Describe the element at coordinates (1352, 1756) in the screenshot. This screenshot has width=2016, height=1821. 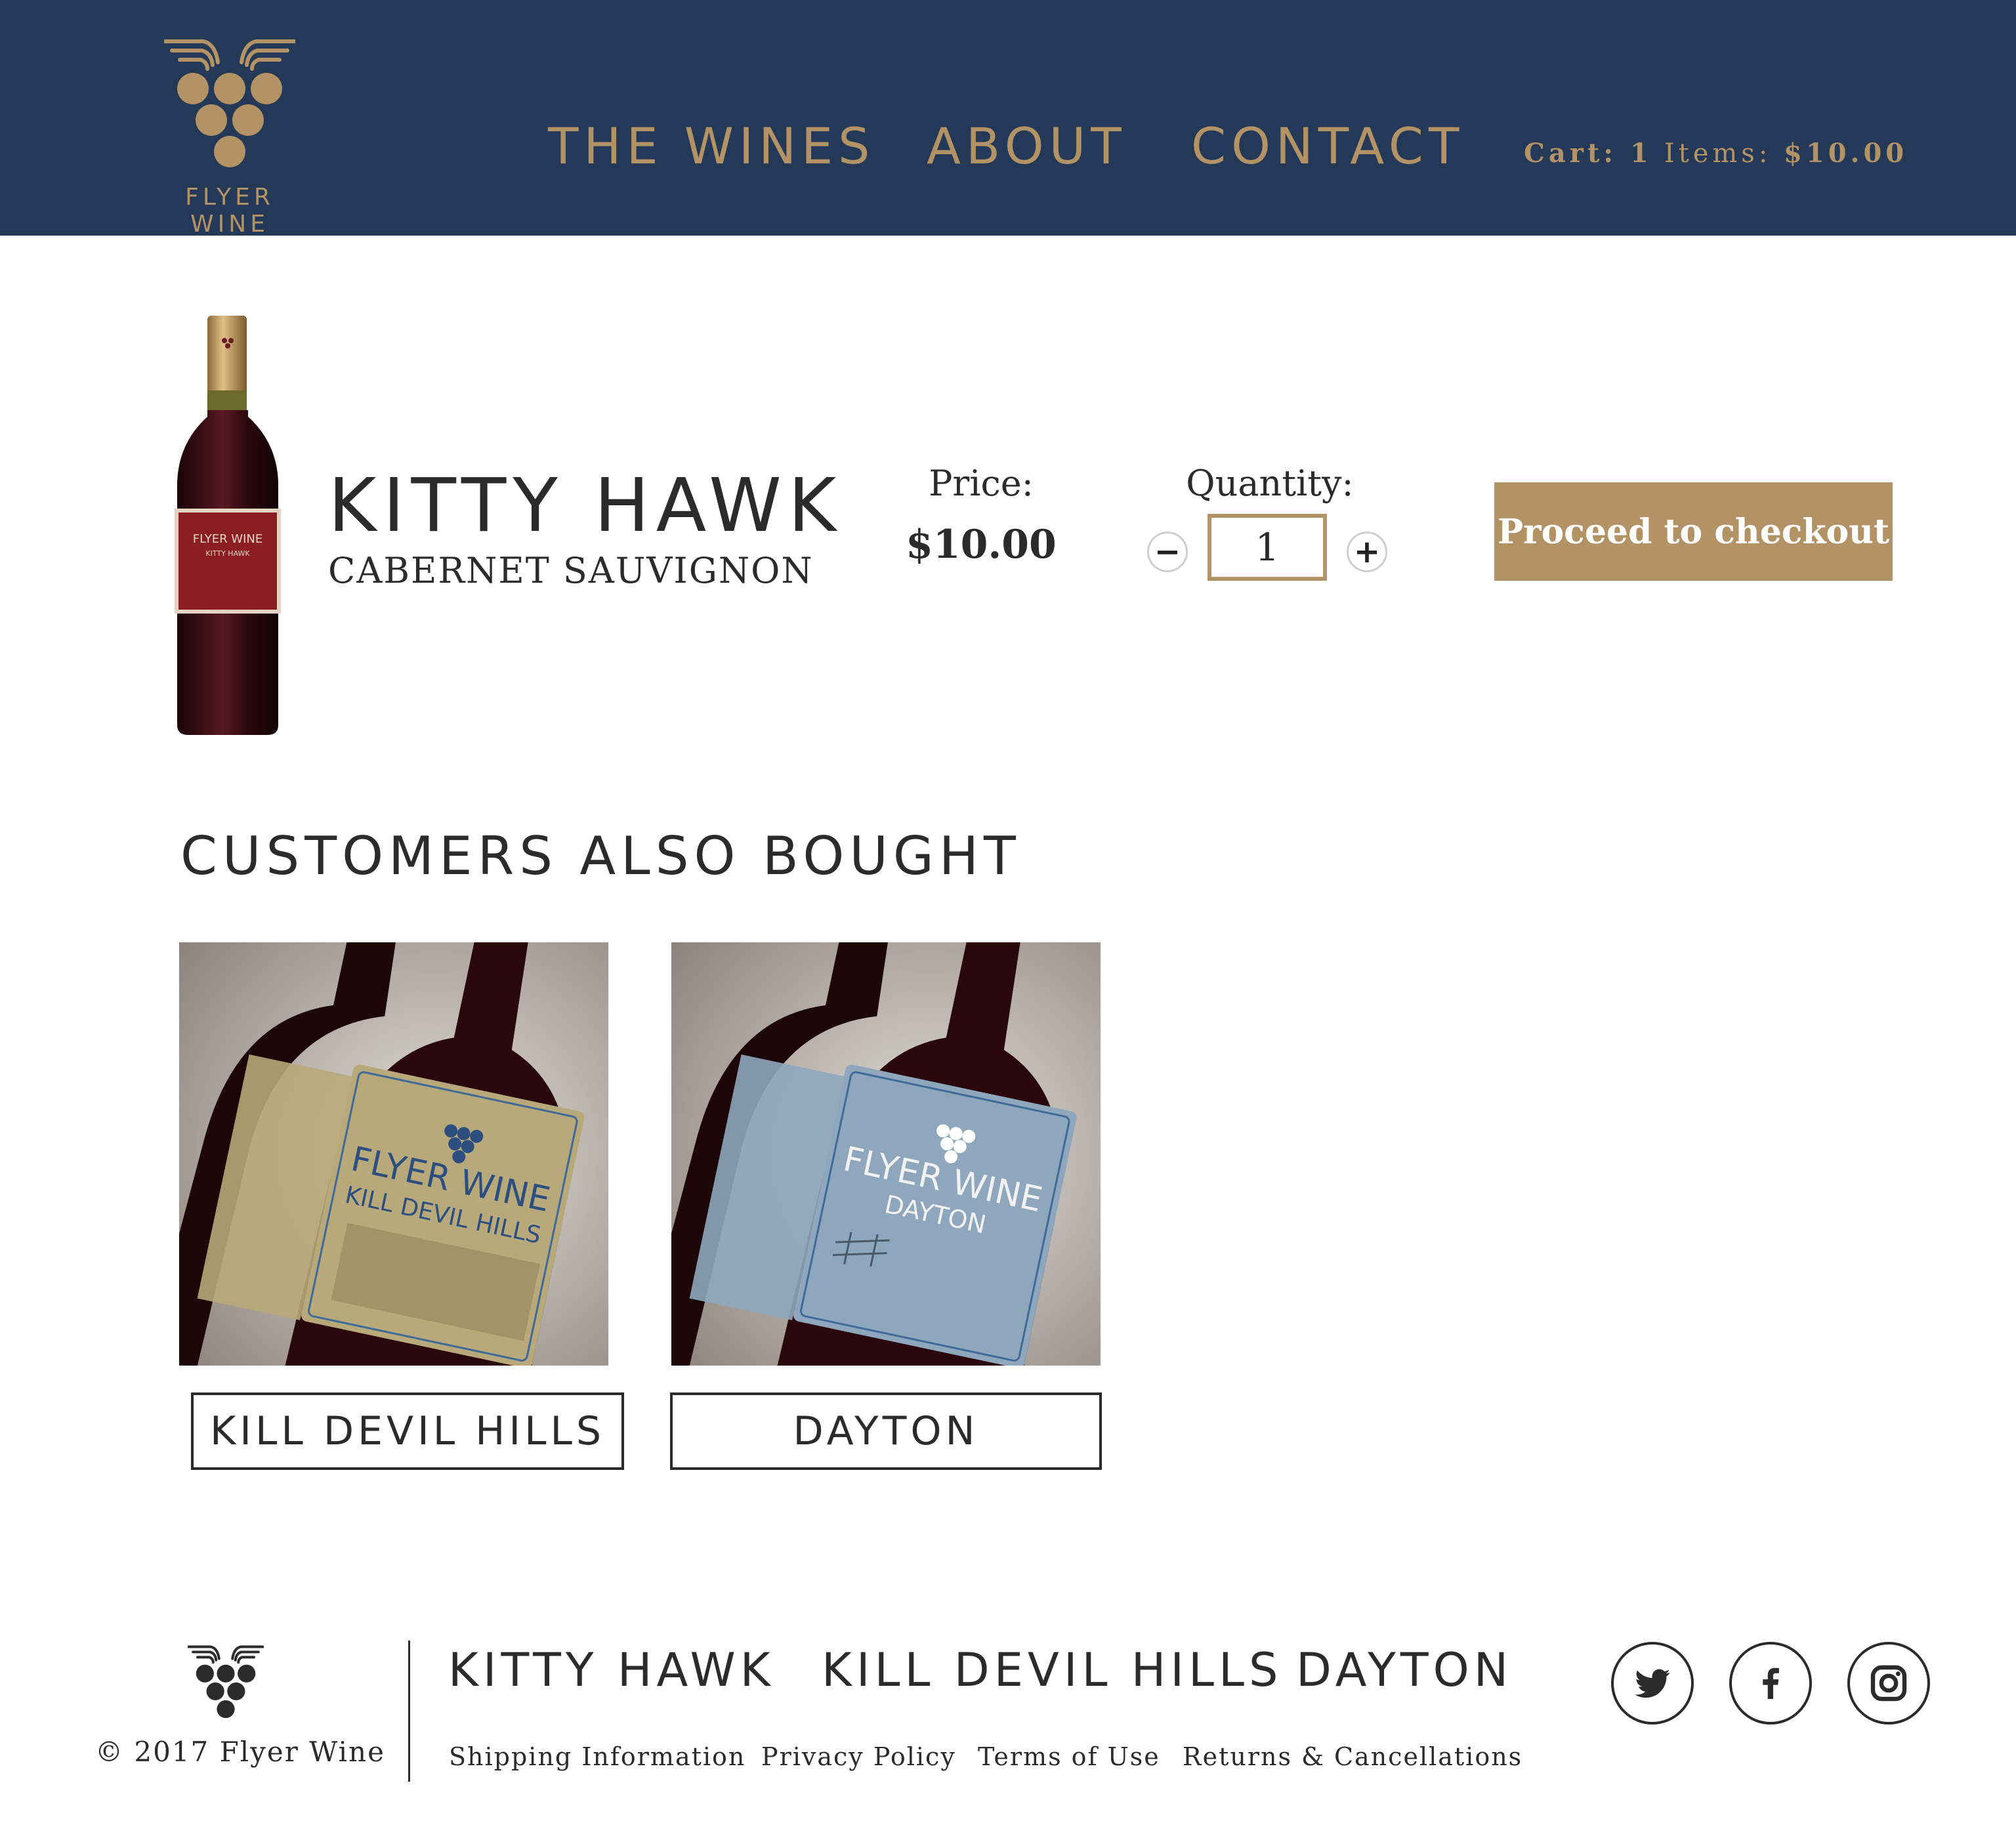
I see `footer-link-returns: Returns & Cancellations` at that location.